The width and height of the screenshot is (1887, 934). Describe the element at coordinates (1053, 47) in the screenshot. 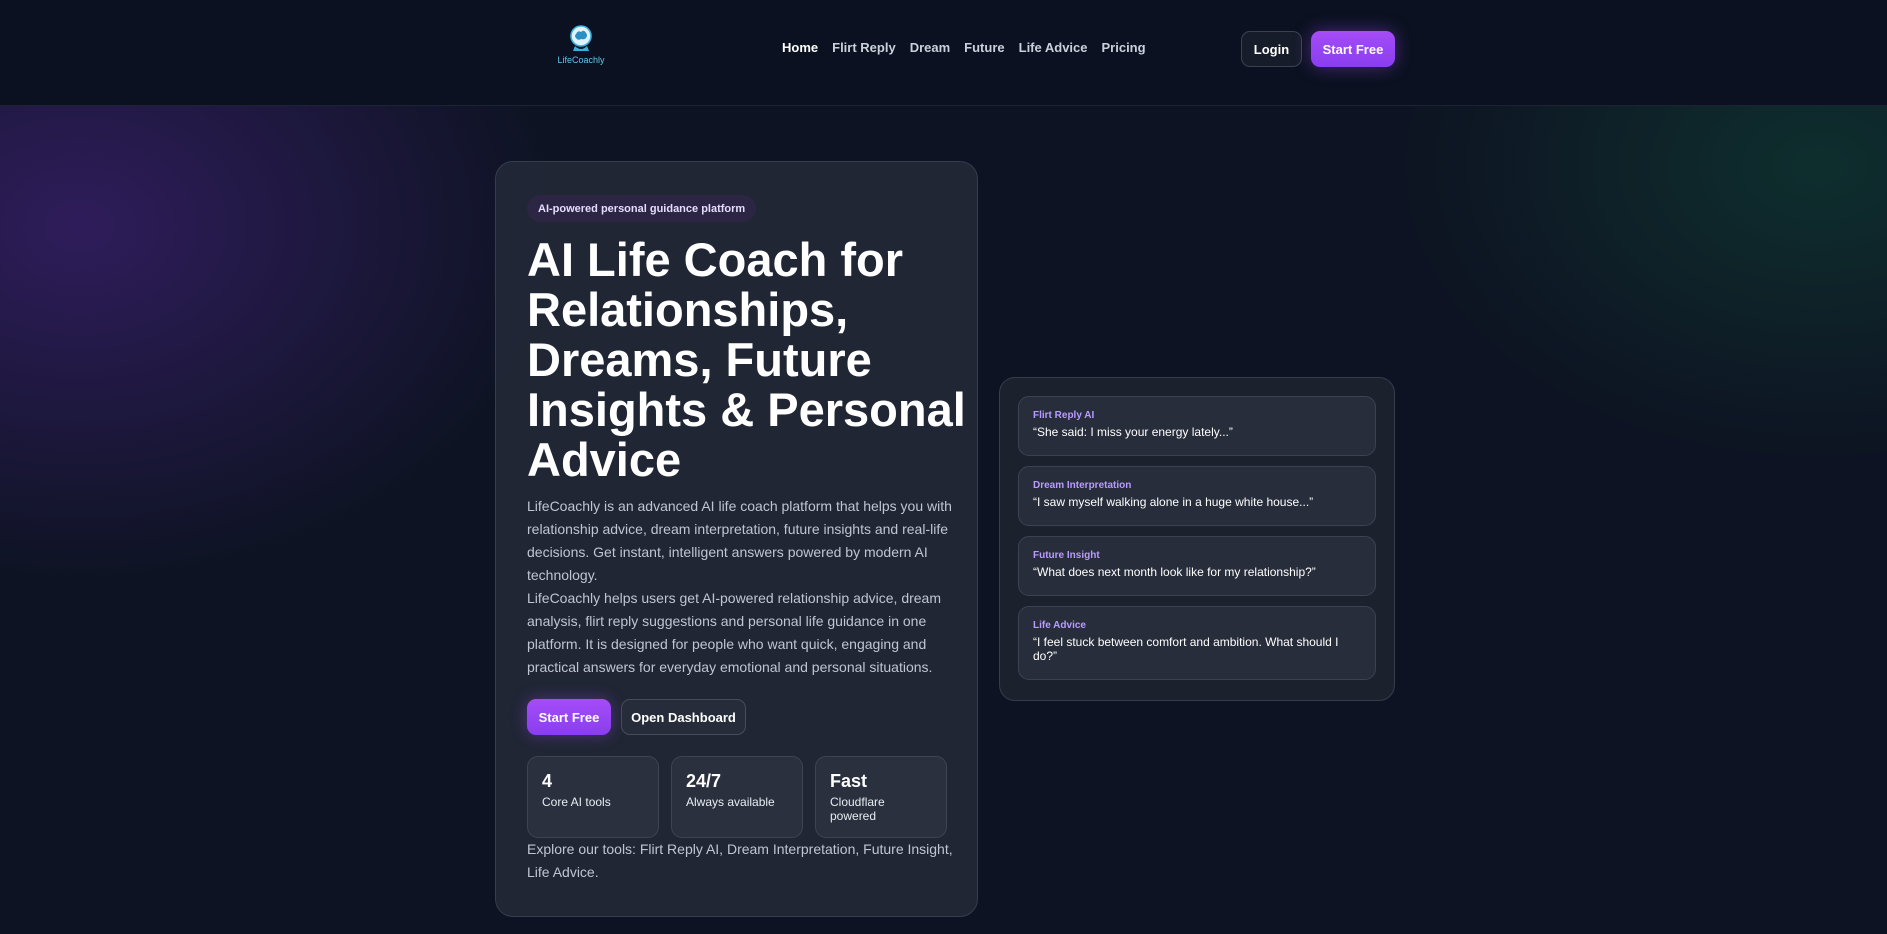

I see `nav-item-life-advice: Life Advice` at that location.